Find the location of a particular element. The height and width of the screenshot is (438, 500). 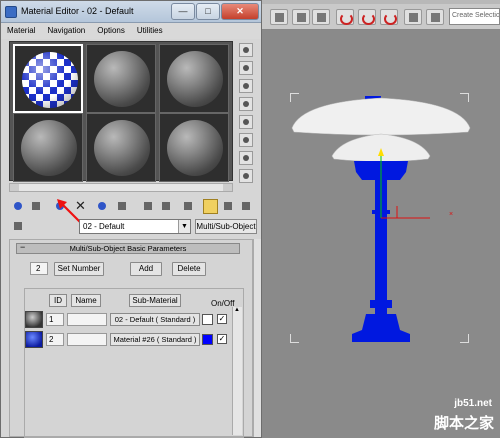

menu-bar: Material Navigation Options Utilities is located at coordinates (131, 31).